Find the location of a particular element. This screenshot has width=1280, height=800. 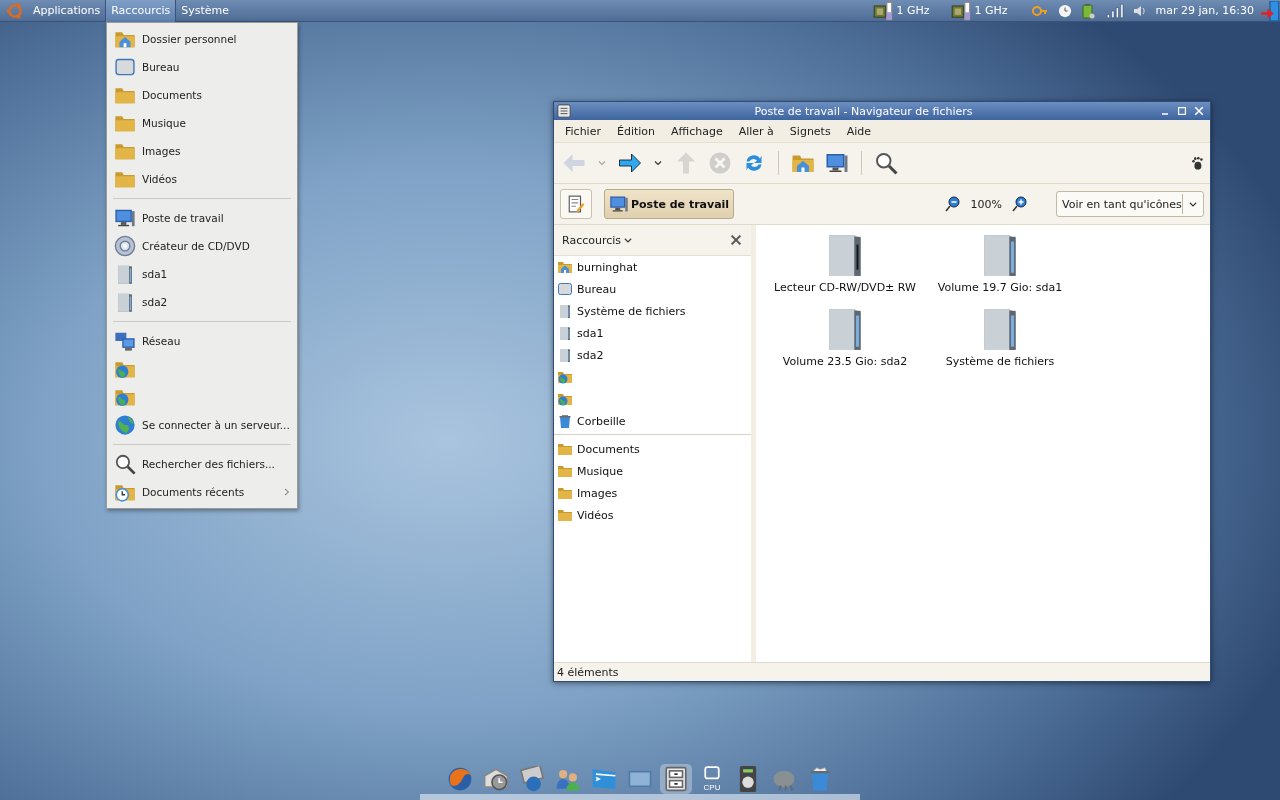

terminal-icon is located at coordinates (604, 779).